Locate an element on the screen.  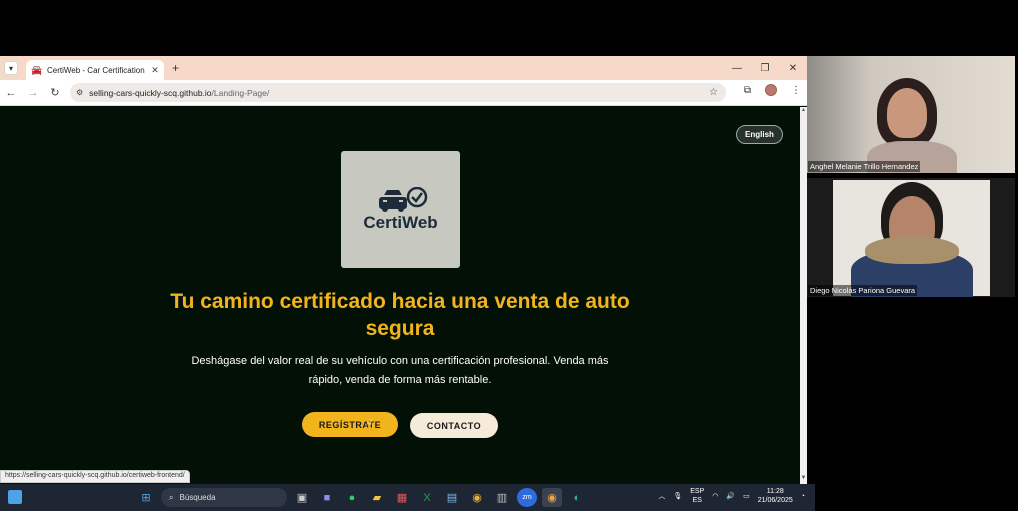
certiweb-logo: CertiWeb is located at coordinates (400, 209).